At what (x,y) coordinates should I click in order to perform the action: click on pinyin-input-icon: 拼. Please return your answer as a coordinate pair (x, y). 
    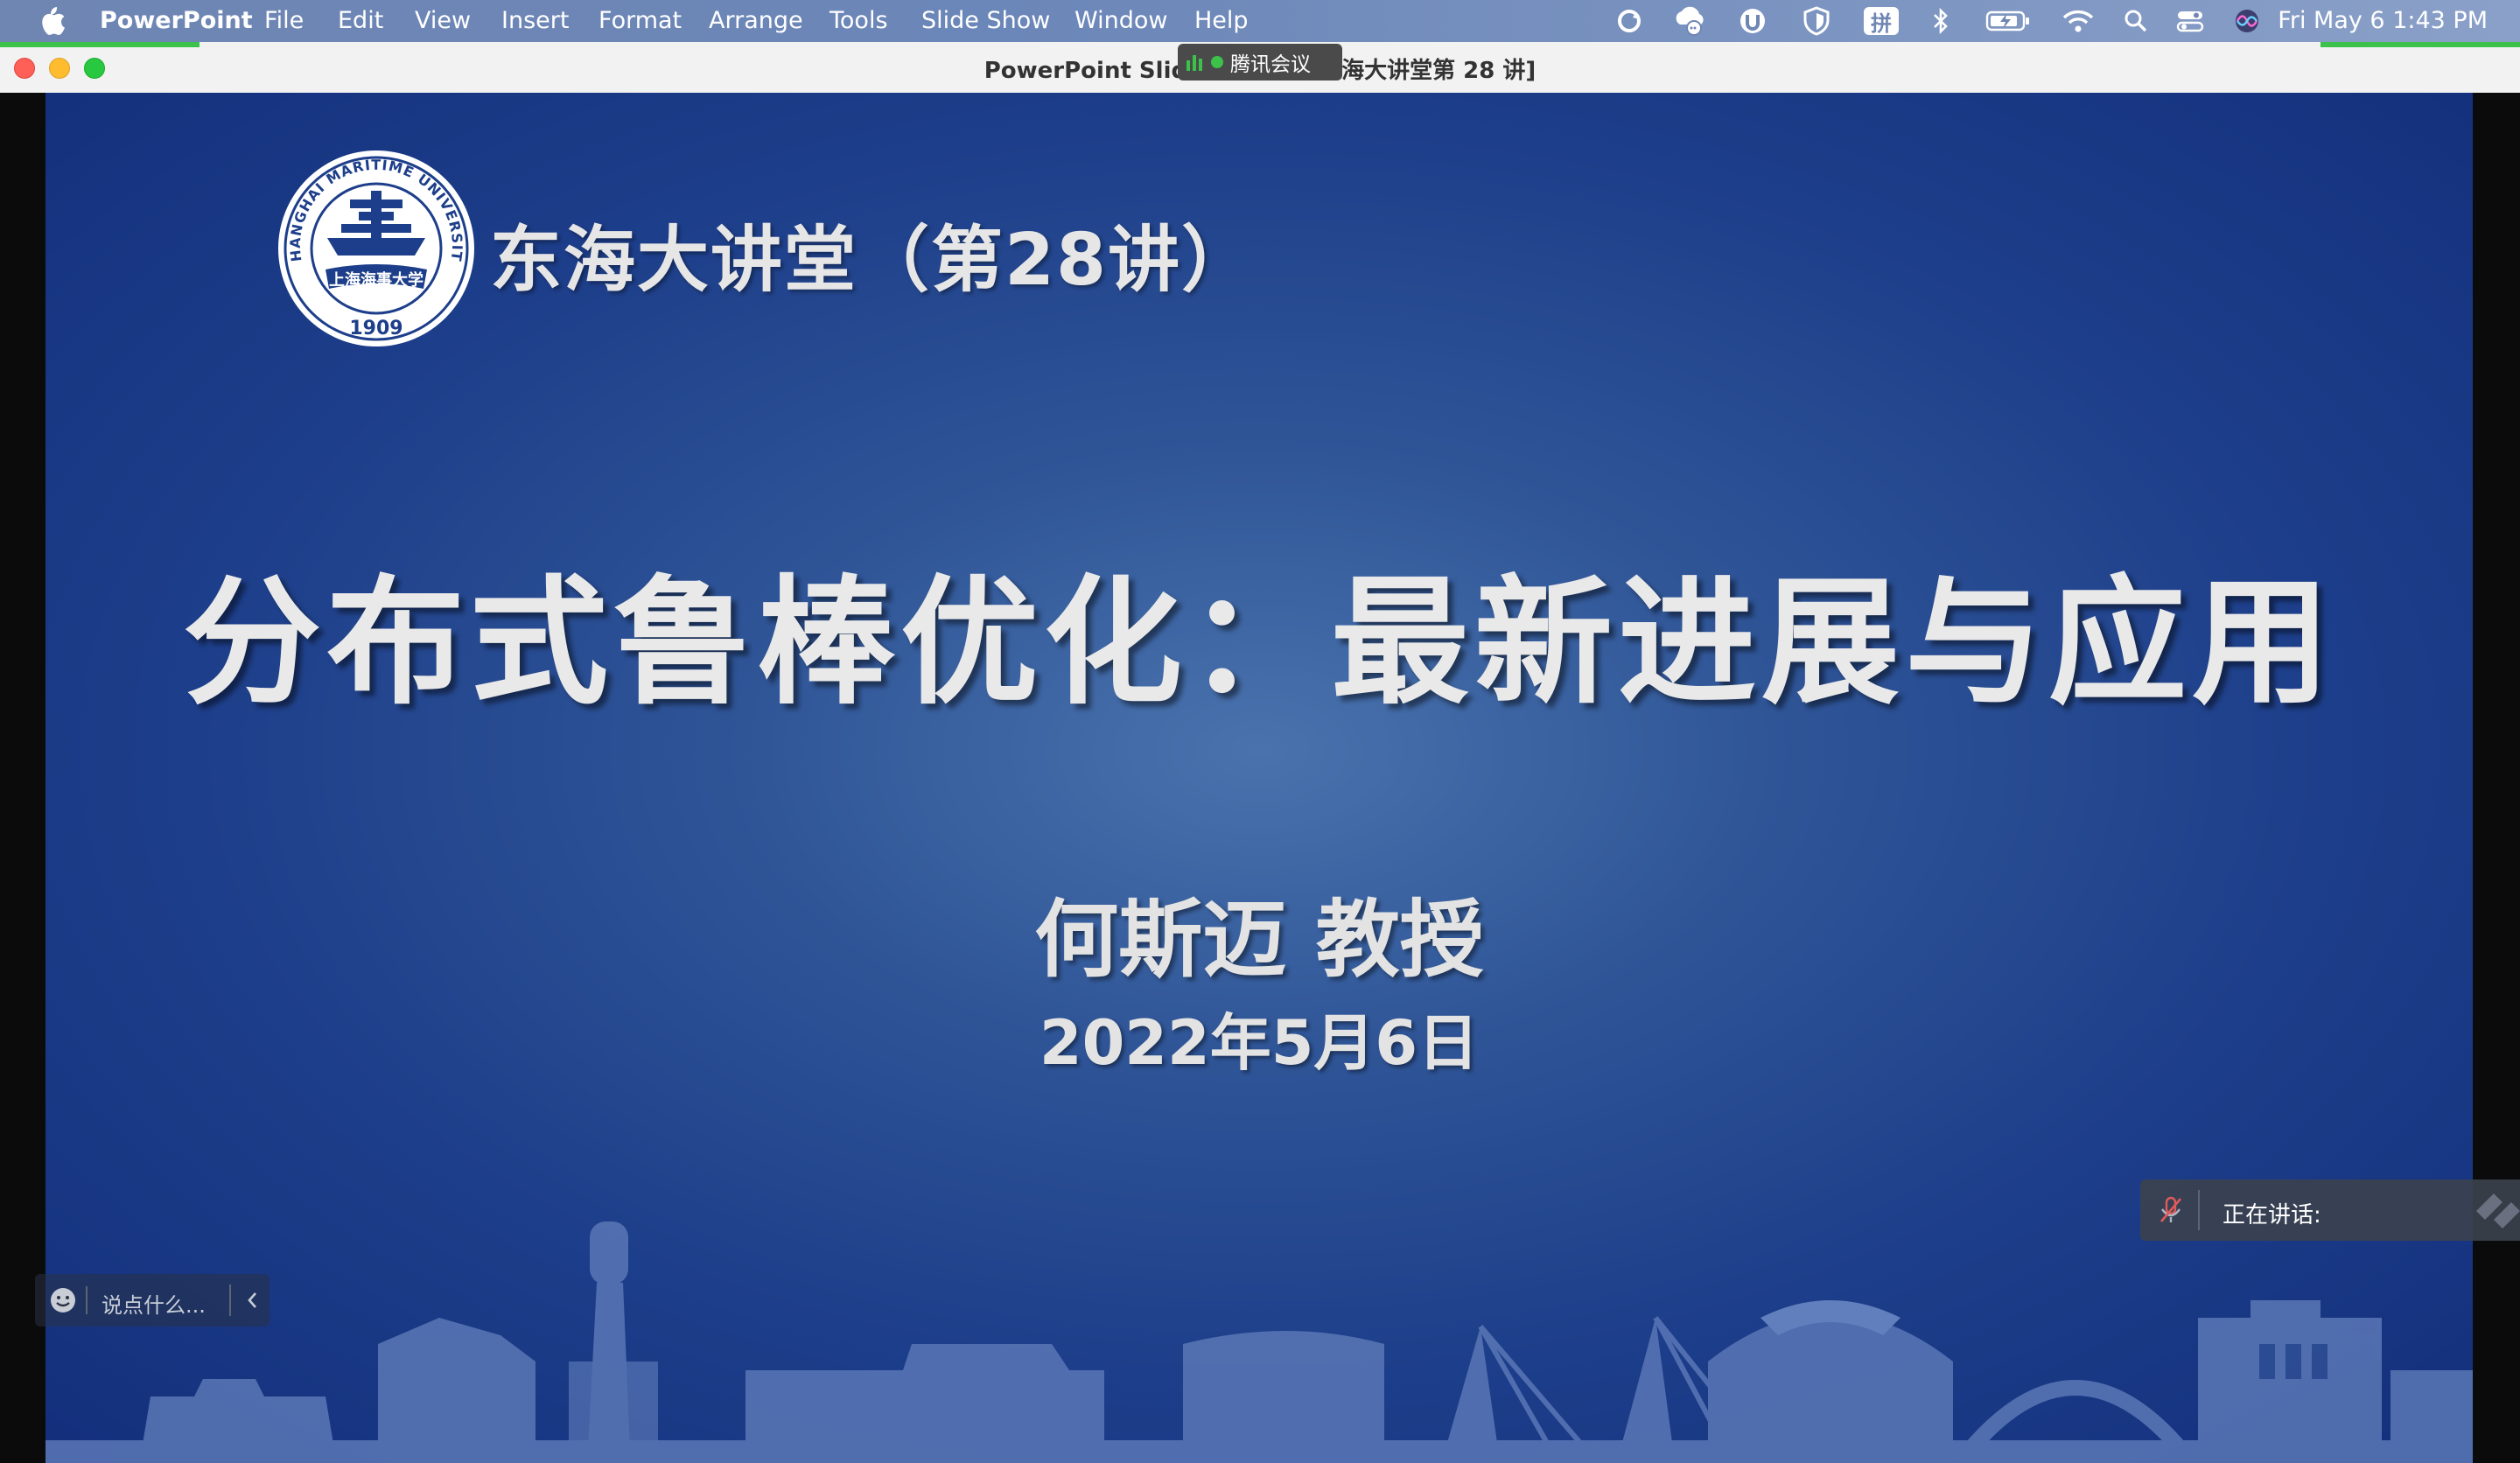
    Looking at the image, I should click on (1881, 21).